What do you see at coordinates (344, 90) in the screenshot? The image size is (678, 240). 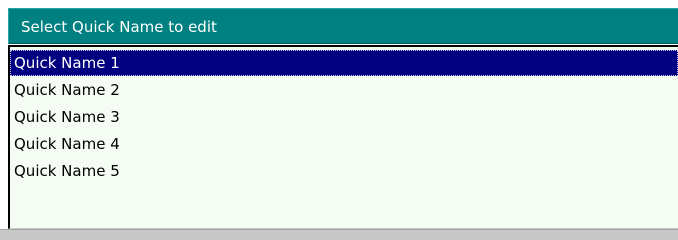 I see `list-item-quick-name-2: Quick Name 2` at bounding box center [344, 90].